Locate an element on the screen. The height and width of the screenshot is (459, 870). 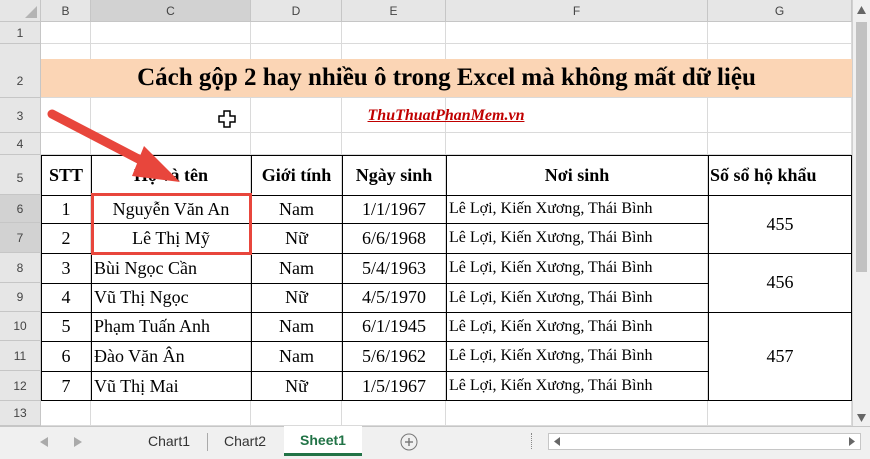
column-header-e: E is located at coordinates (394, 11).